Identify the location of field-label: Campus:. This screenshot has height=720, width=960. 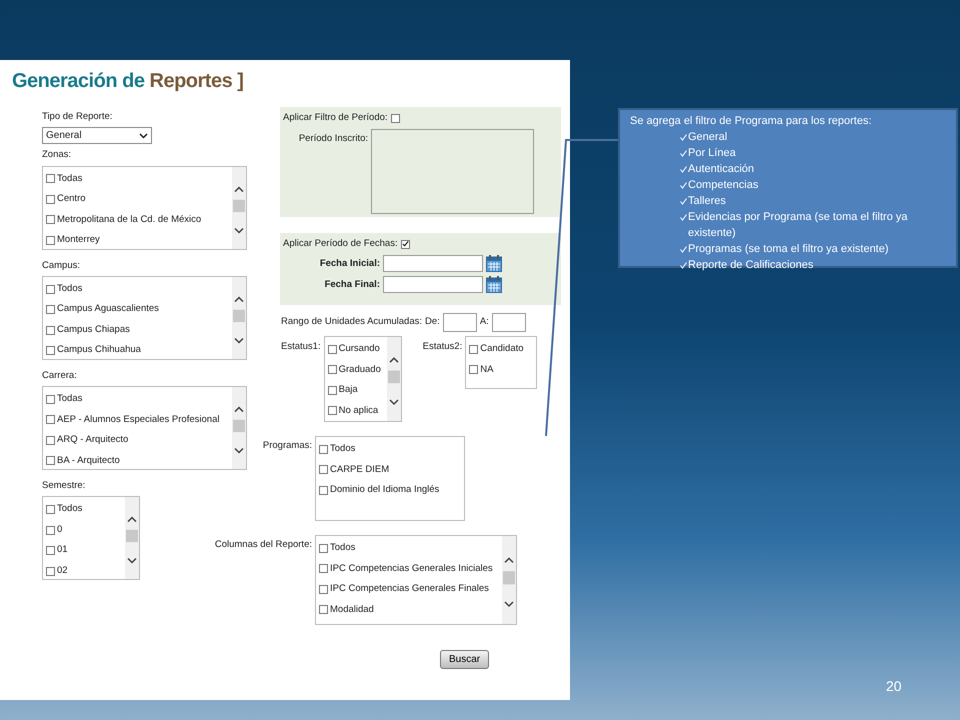
(62, 265).